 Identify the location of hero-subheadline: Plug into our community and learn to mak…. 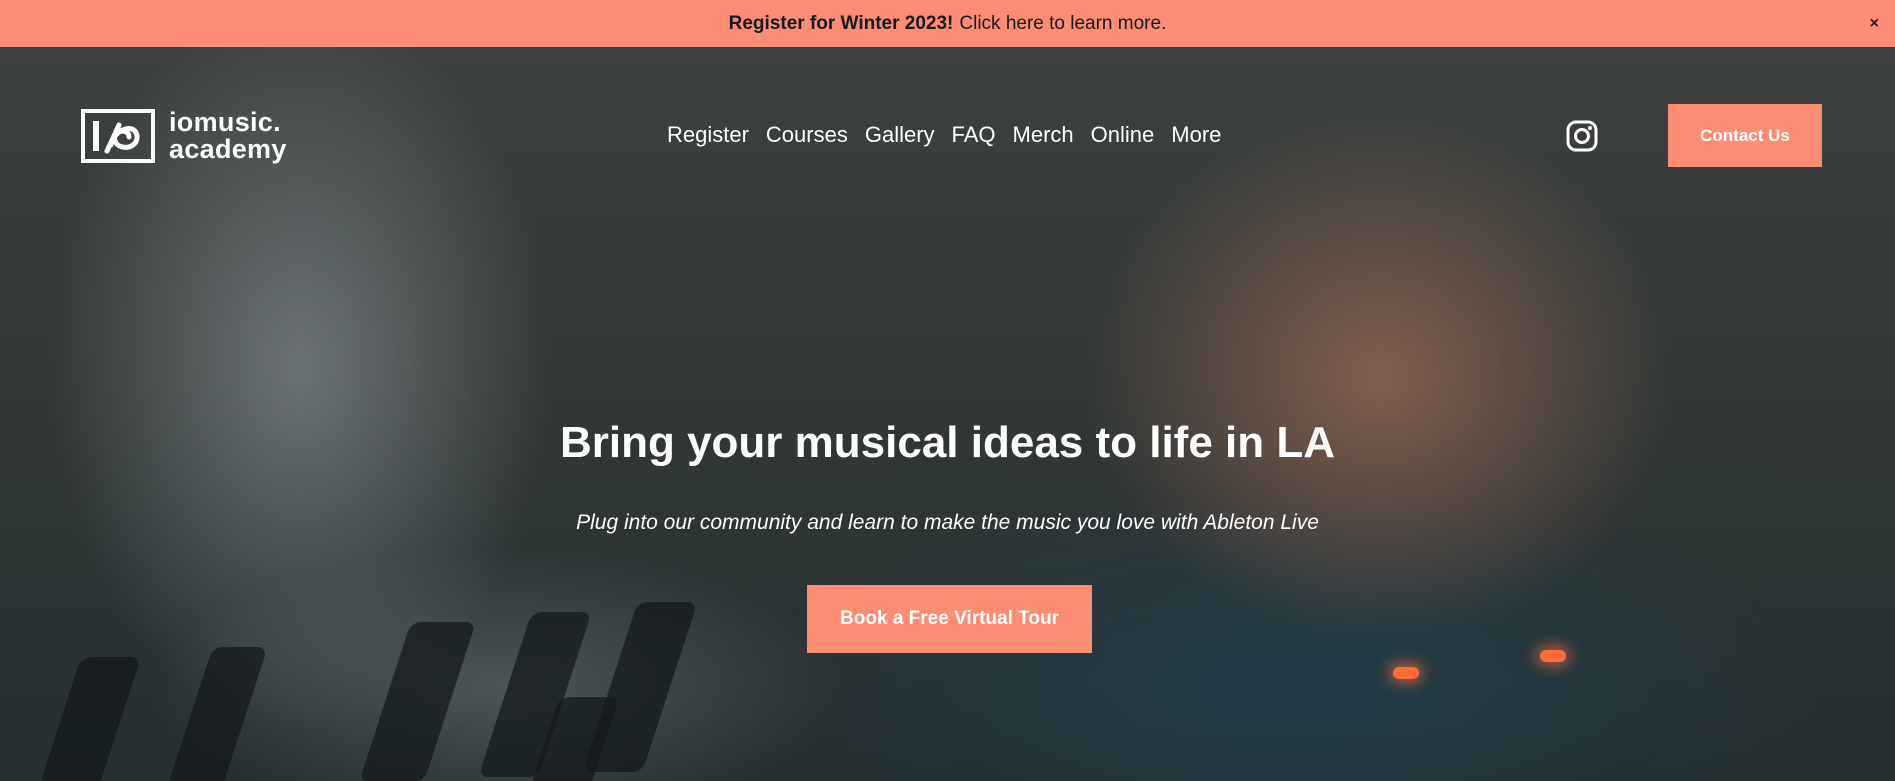
(947, 522).